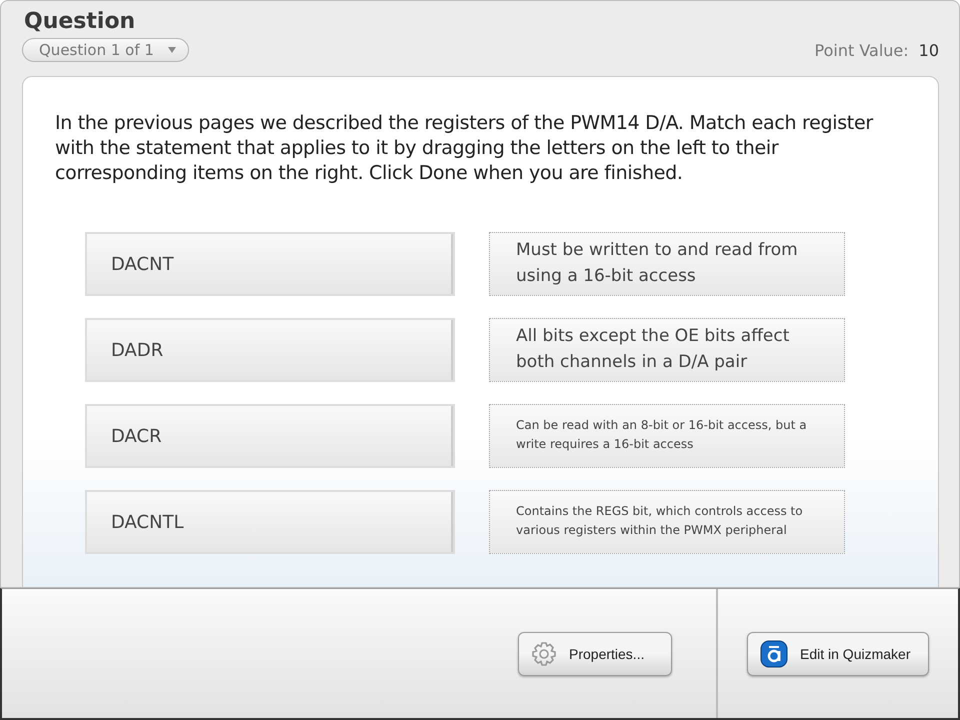 The height and width of the screenshot is (720, 960). Describe the element at coordinates (861, 50) in the screenshot. I see `point-value-label: Point Value:` at that location.